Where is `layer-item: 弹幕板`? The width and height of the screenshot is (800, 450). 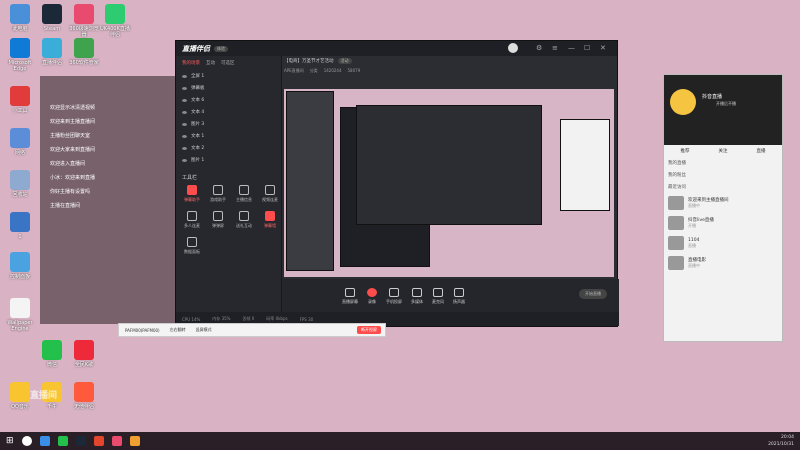 layer-item: 弹幕板 is located at coordinates (228, 88).